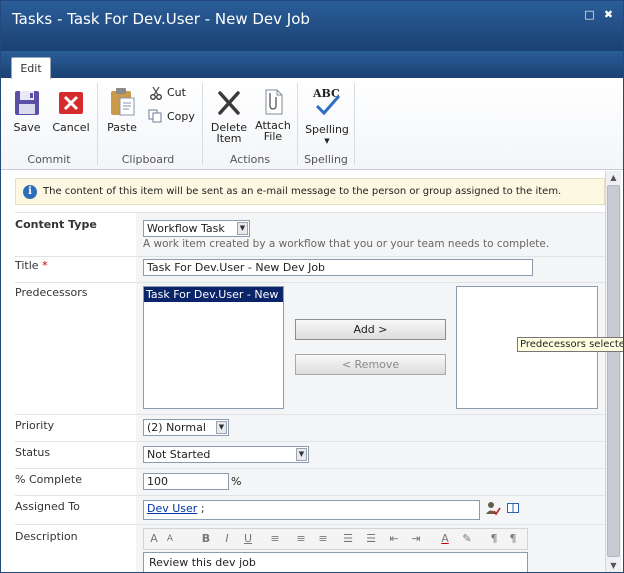  I want to click on percent-complete-label: % Complete, so click(48, 479).